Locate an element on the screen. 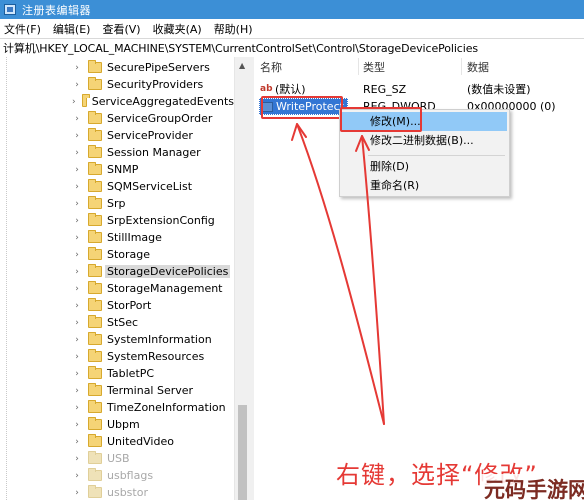  tree-item-label: UnitedVideo is located at coordinates (140, 441).